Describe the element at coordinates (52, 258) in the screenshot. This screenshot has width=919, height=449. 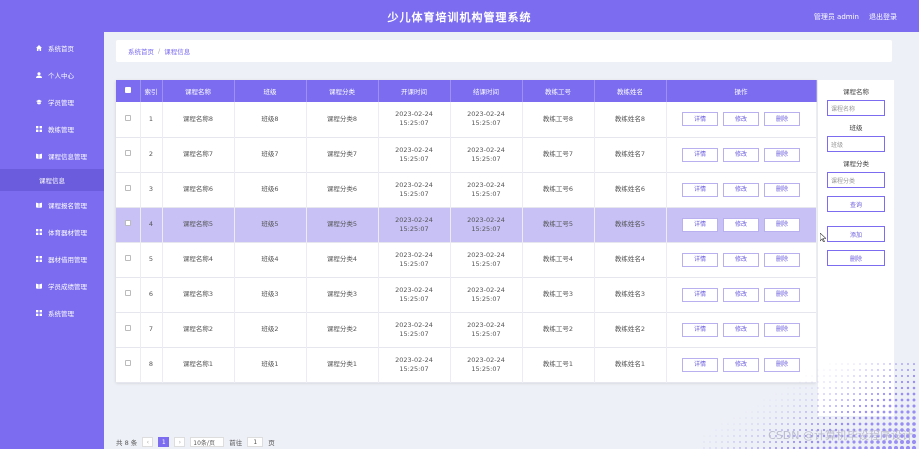
I see `sidebar-item-borrowing: 器材借用管理` at that location.